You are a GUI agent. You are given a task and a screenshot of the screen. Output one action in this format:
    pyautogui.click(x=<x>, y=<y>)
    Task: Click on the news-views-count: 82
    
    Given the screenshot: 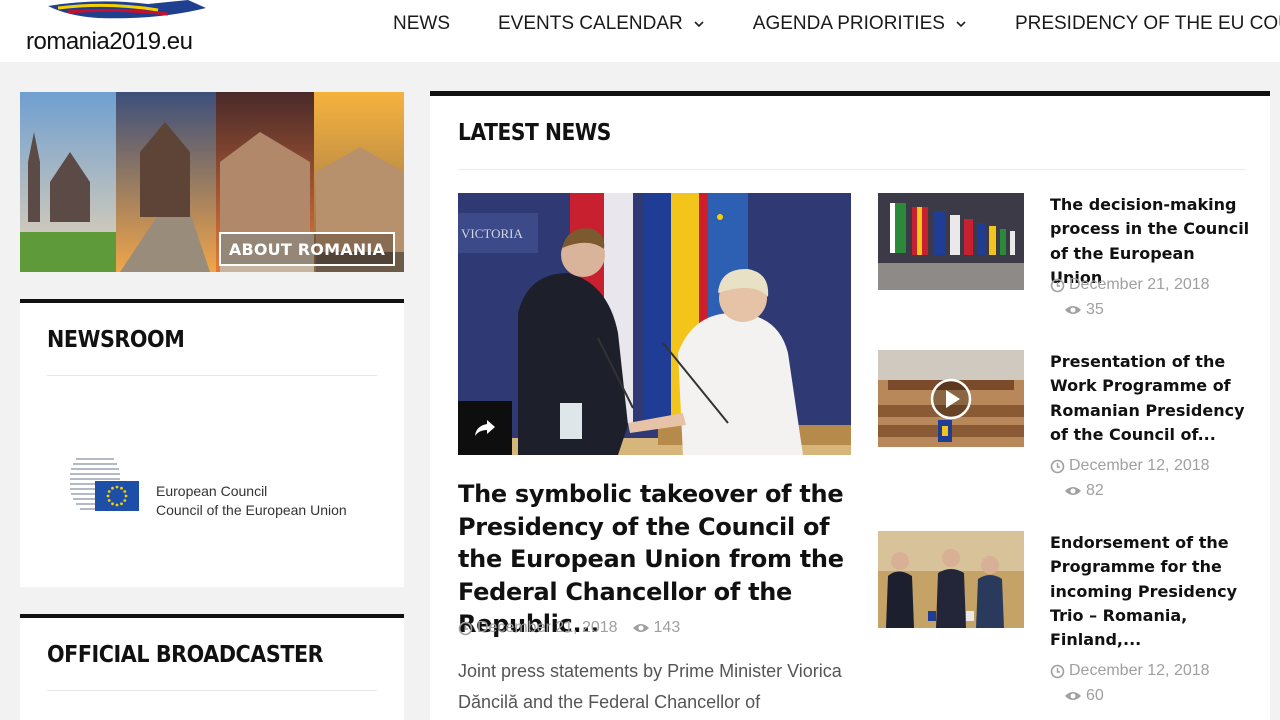 What is the action you would take?
    pyautogui.click(x=1095, y=490)
    